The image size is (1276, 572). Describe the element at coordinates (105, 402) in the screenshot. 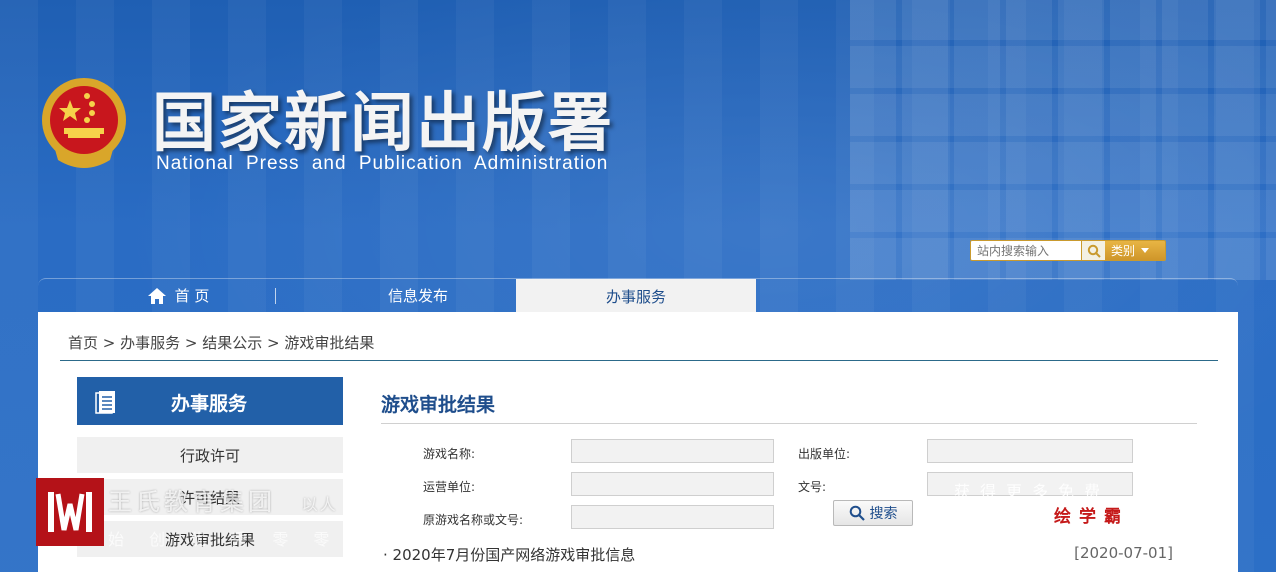

I see `document-icon` at that location.